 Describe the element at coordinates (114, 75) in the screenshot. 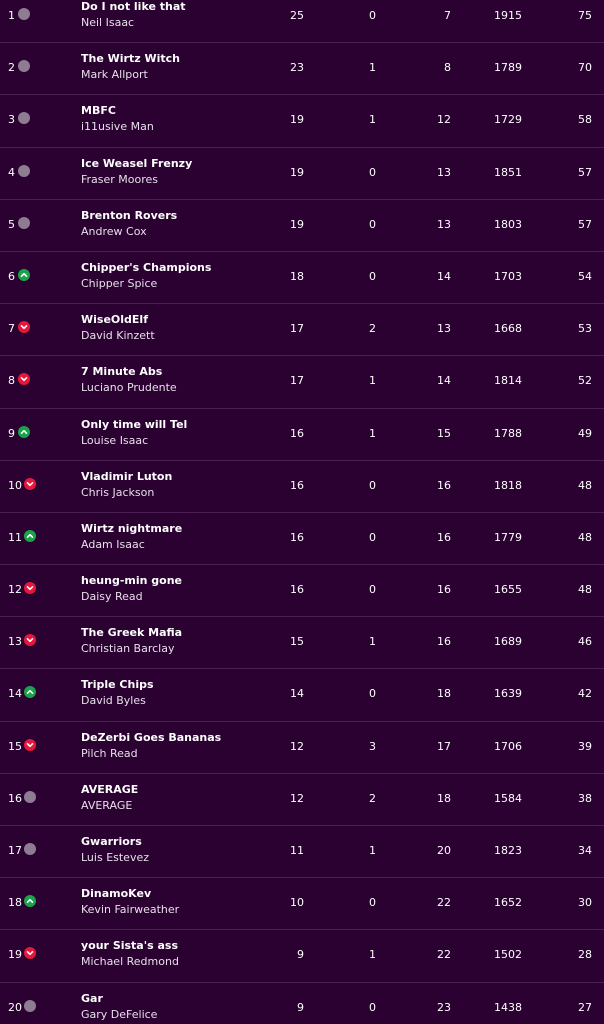

I see `manager-name: Mark Allport` at that location.